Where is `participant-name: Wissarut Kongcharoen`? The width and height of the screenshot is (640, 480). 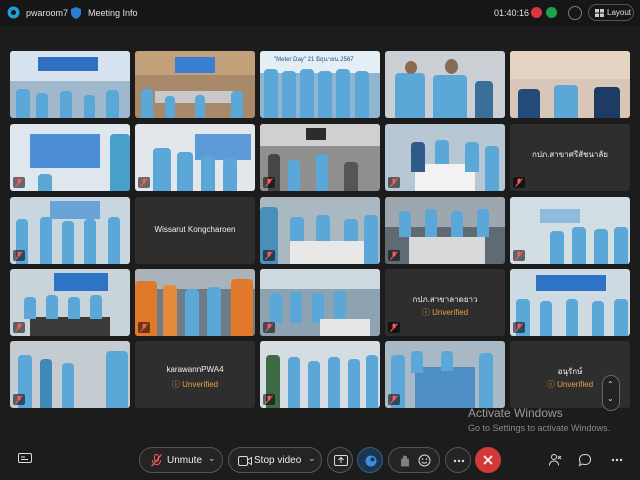 participant-name: Wissarut Kongcharoen is located at coordinates (195, 229).